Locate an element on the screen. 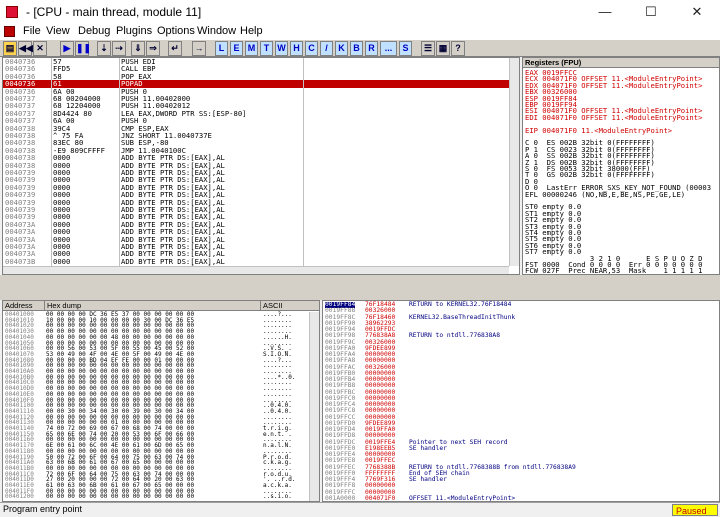  menu-debug: Debug is located at coordinates (94, 31).